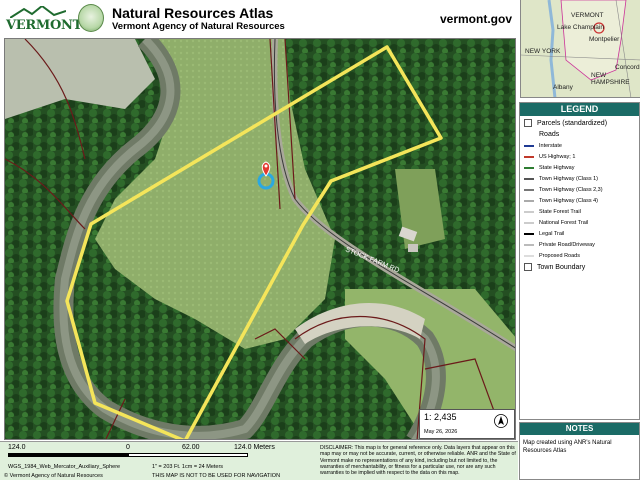  What do you see at coordinates (64, 467) in the screenshot?
I see `projection-text: WGS_1984_Web_Mercator_Auxiliary_Sphere` at bounding box center [64, 467].